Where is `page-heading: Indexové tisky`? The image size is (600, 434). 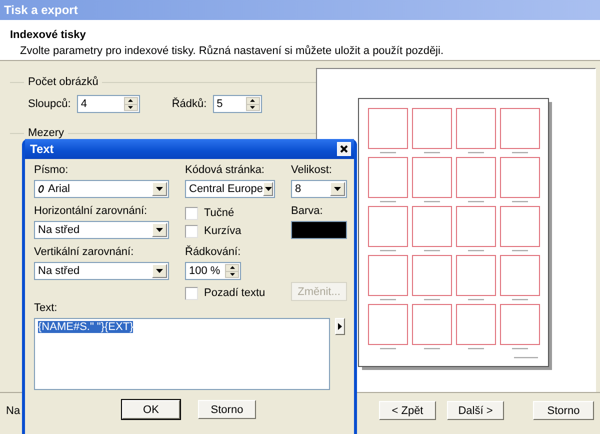 page-heading: Indexové tisky is located at coordinates (48, 35).